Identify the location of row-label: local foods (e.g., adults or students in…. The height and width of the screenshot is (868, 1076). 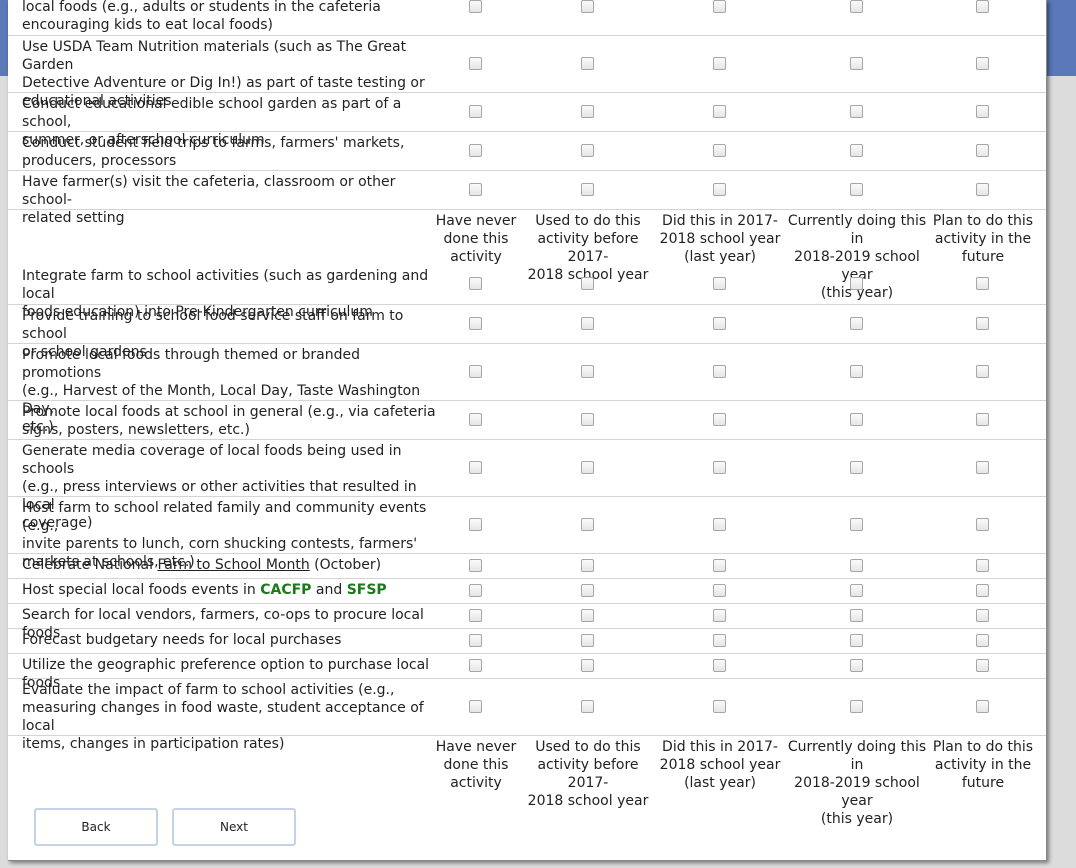
(201, 16).